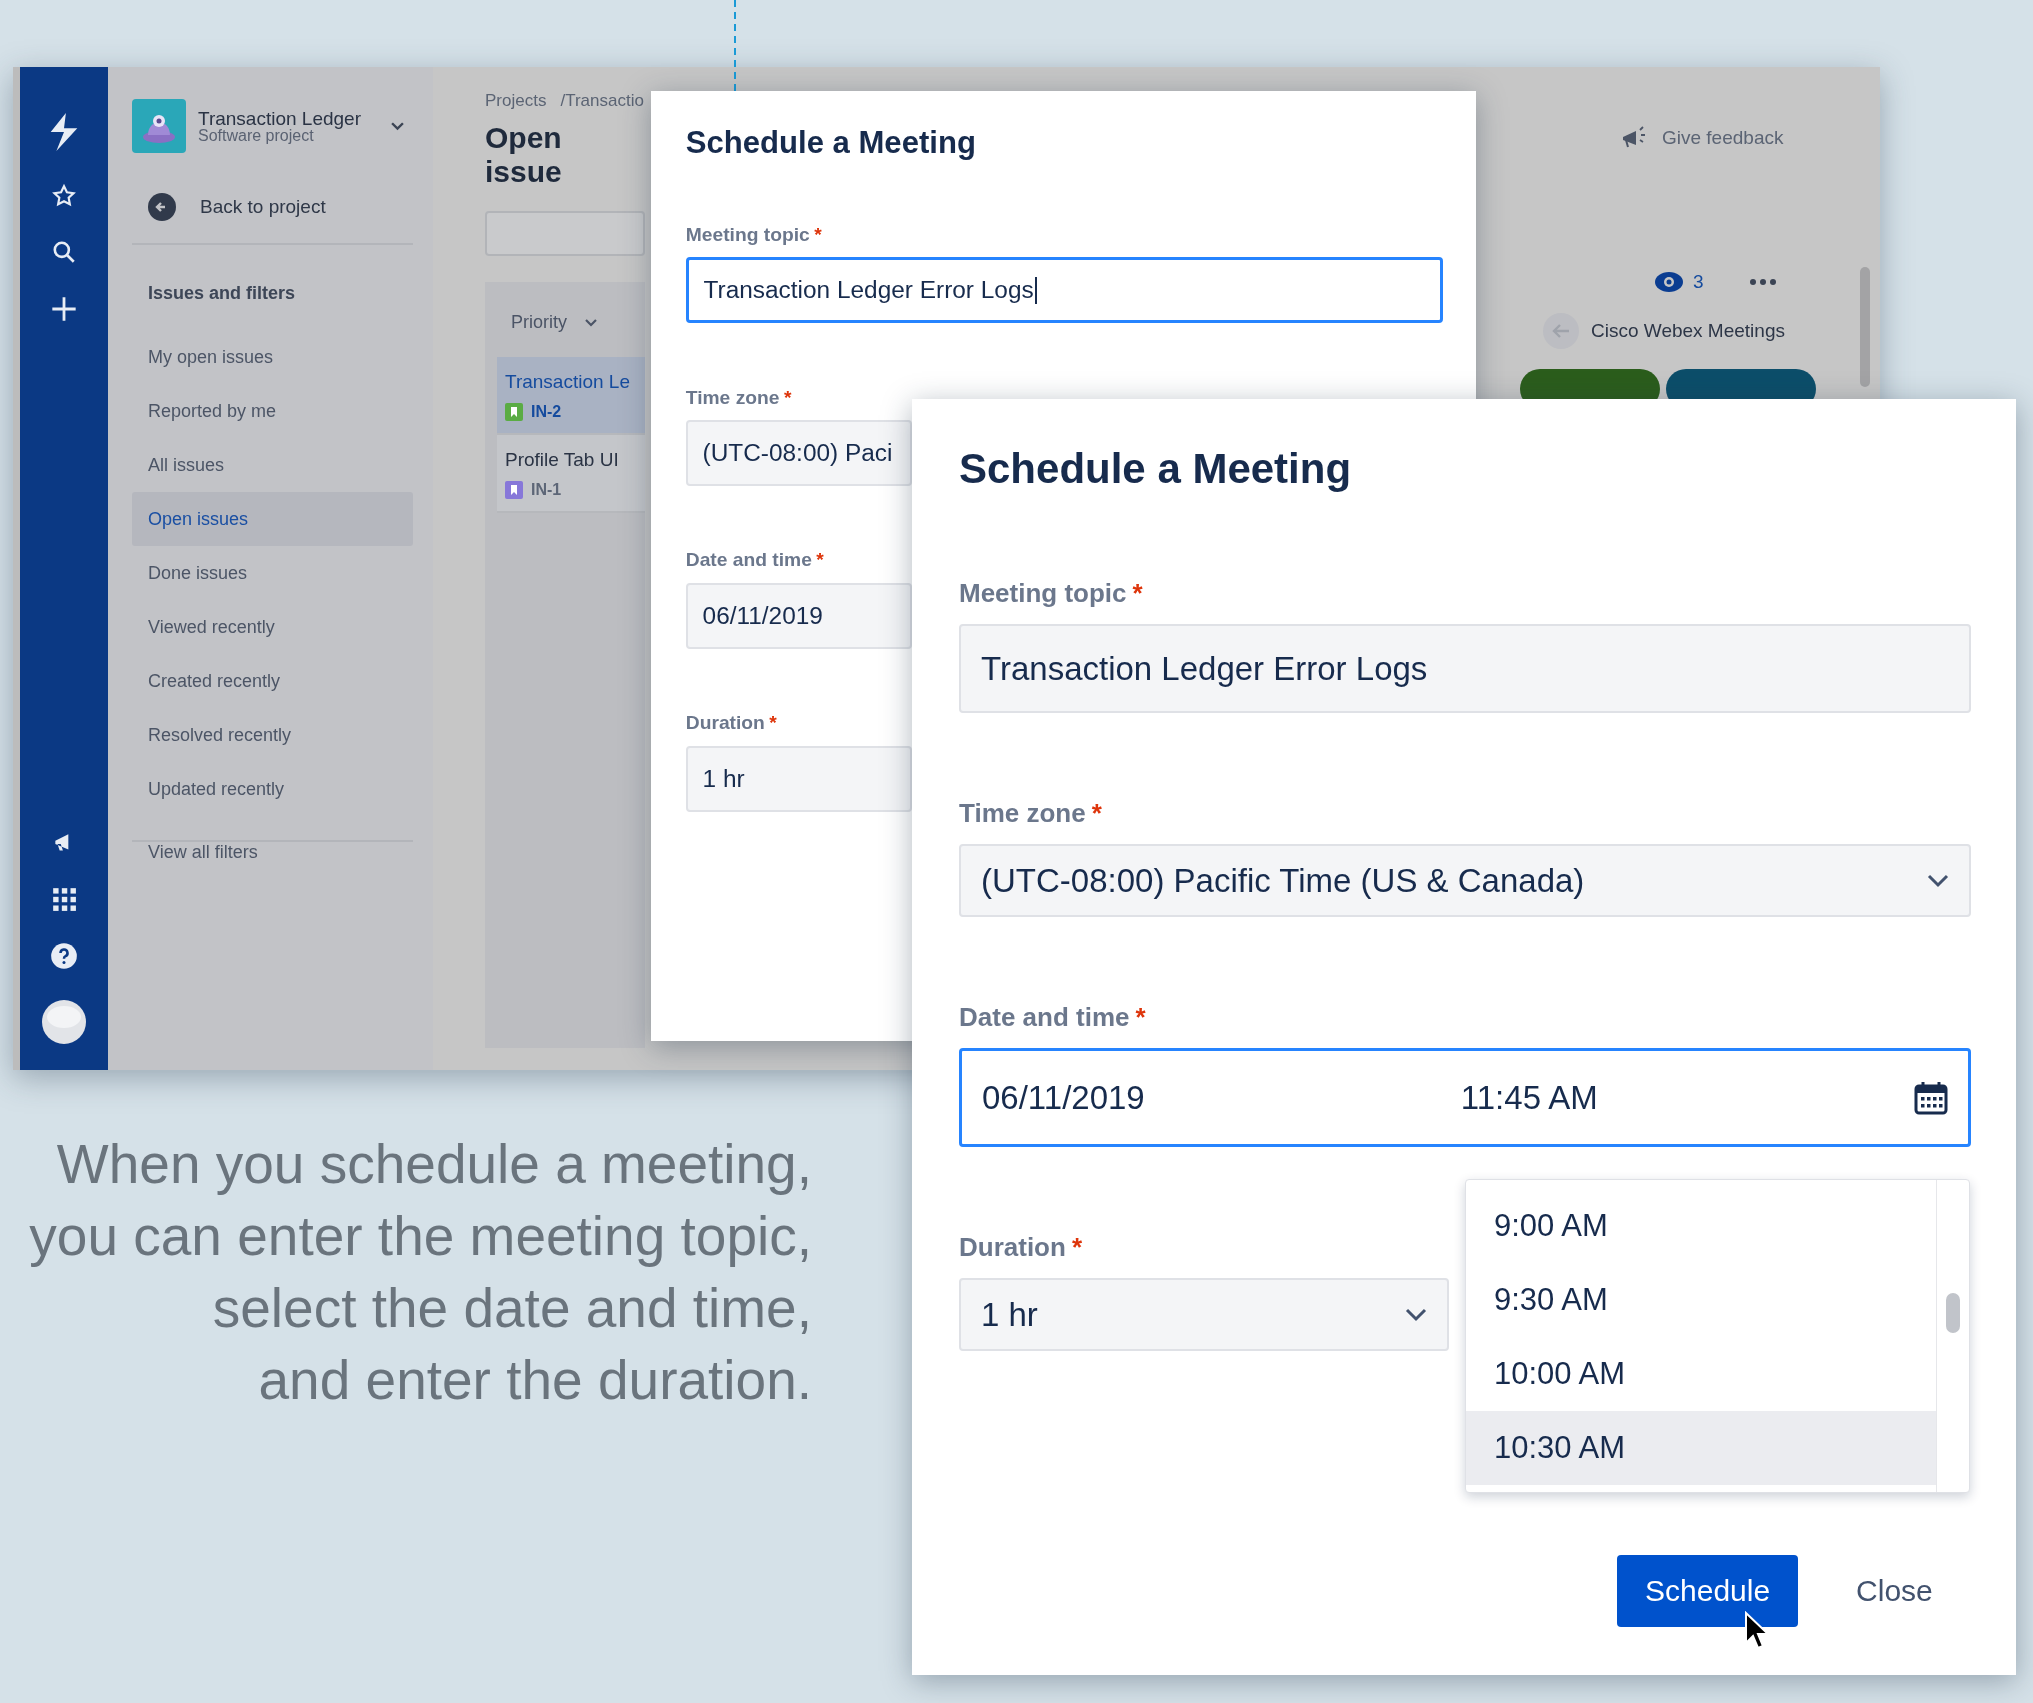  Describe the element at coordinates (272, 411) in the screenshot. I see `sidebar-item: Reported by me` at that location.